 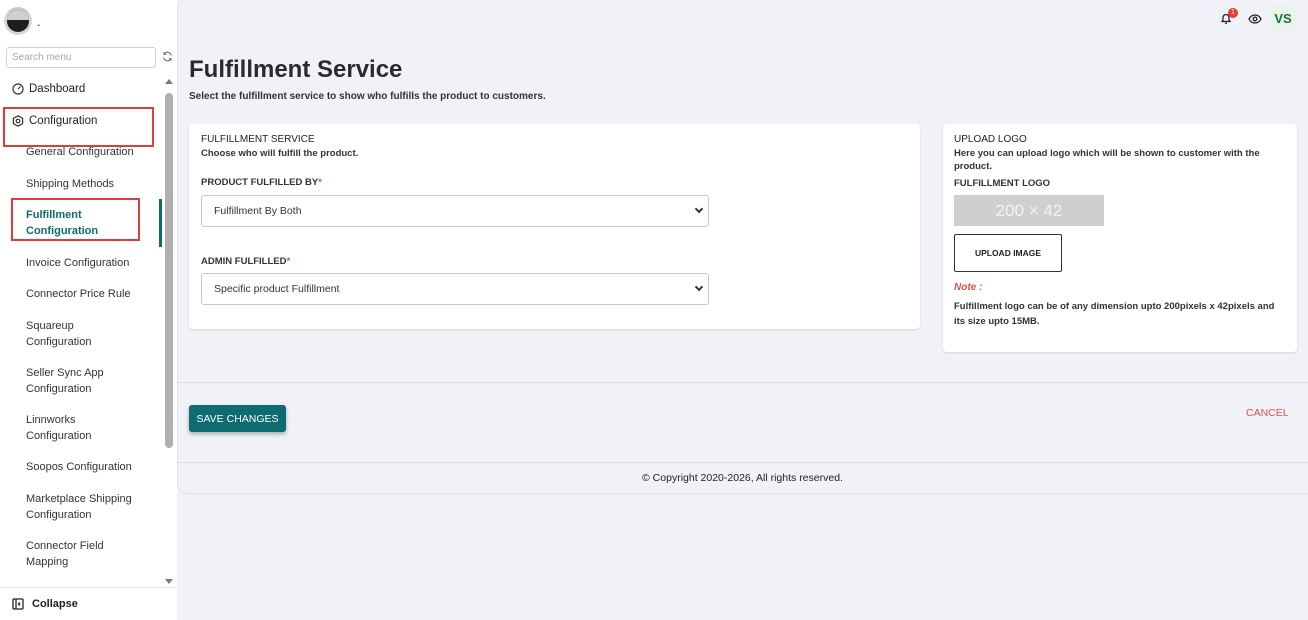 I want to click on logo-placeholder-image: 200 × 42, so click(x=1029, y=210).